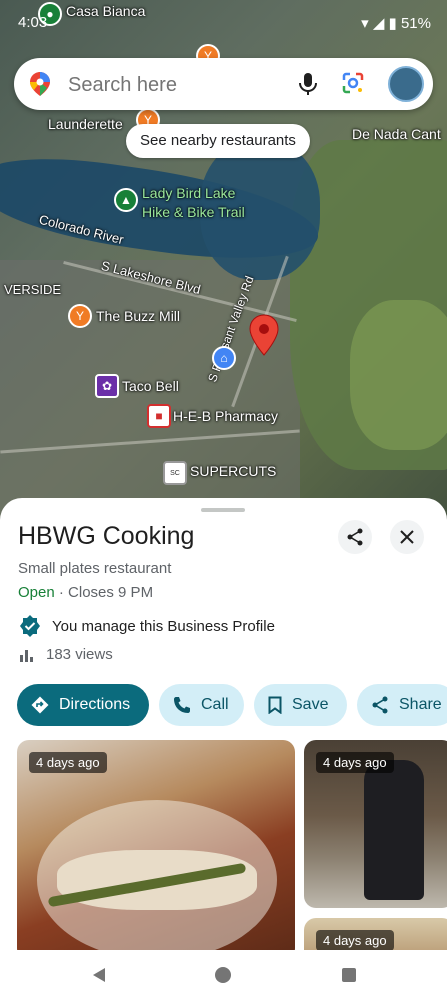  I want to click on google-lens-icon, so click(353, 83).